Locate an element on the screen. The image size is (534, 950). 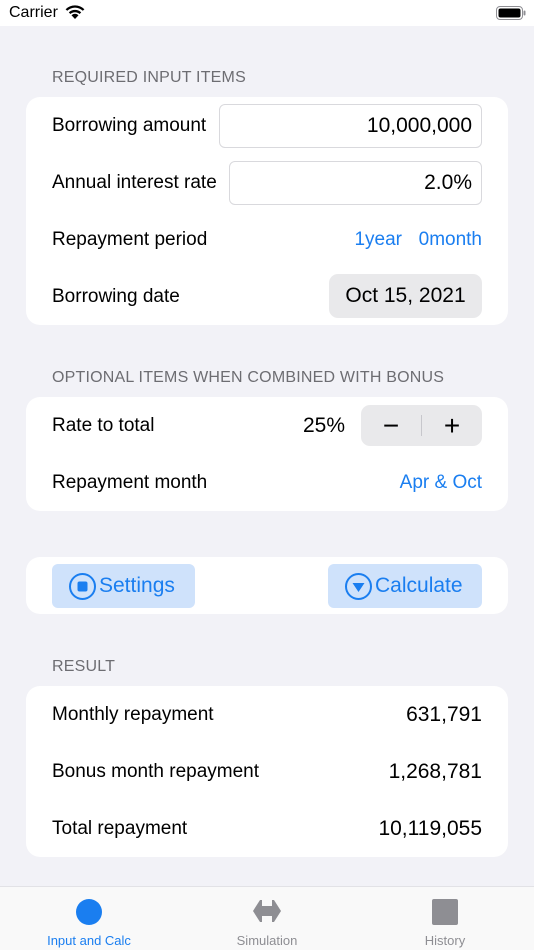
tab-simulation: Simulation is located at coordinates (267, 918).